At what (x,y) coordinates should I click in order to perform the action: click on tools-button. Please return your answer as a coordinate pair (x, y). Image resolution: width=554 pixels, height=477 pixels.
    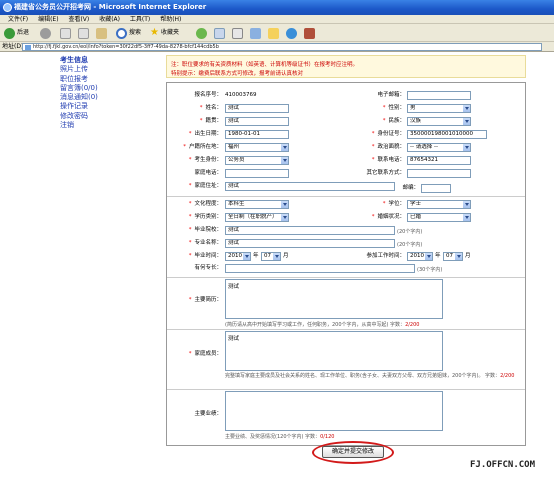
    Looking at the image, I should click on (310, 33).